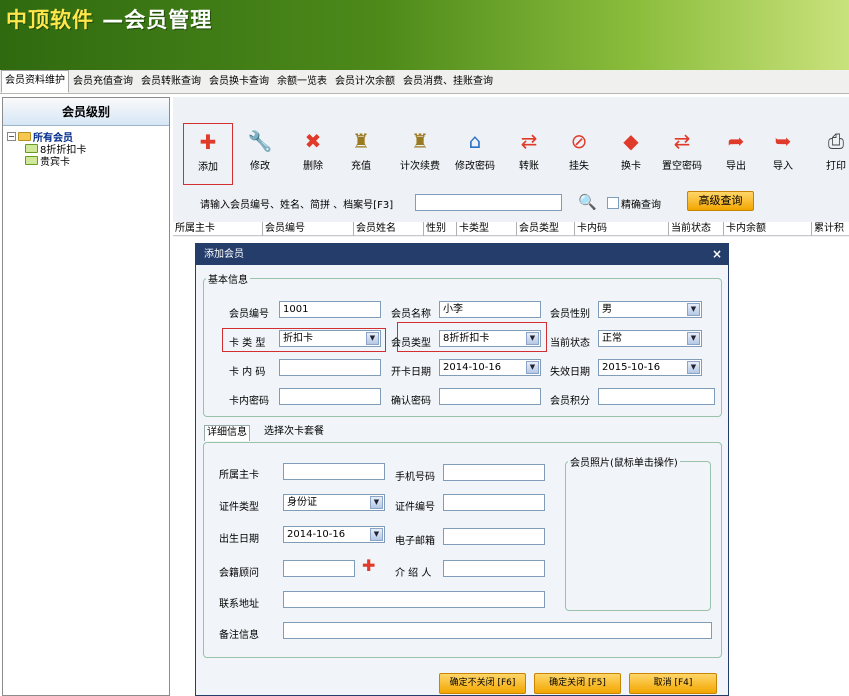 The height and width of the screenshot is (696, 849). I want to click on open-date-picker: 2014-10-16 ▼, so click(490, 367).